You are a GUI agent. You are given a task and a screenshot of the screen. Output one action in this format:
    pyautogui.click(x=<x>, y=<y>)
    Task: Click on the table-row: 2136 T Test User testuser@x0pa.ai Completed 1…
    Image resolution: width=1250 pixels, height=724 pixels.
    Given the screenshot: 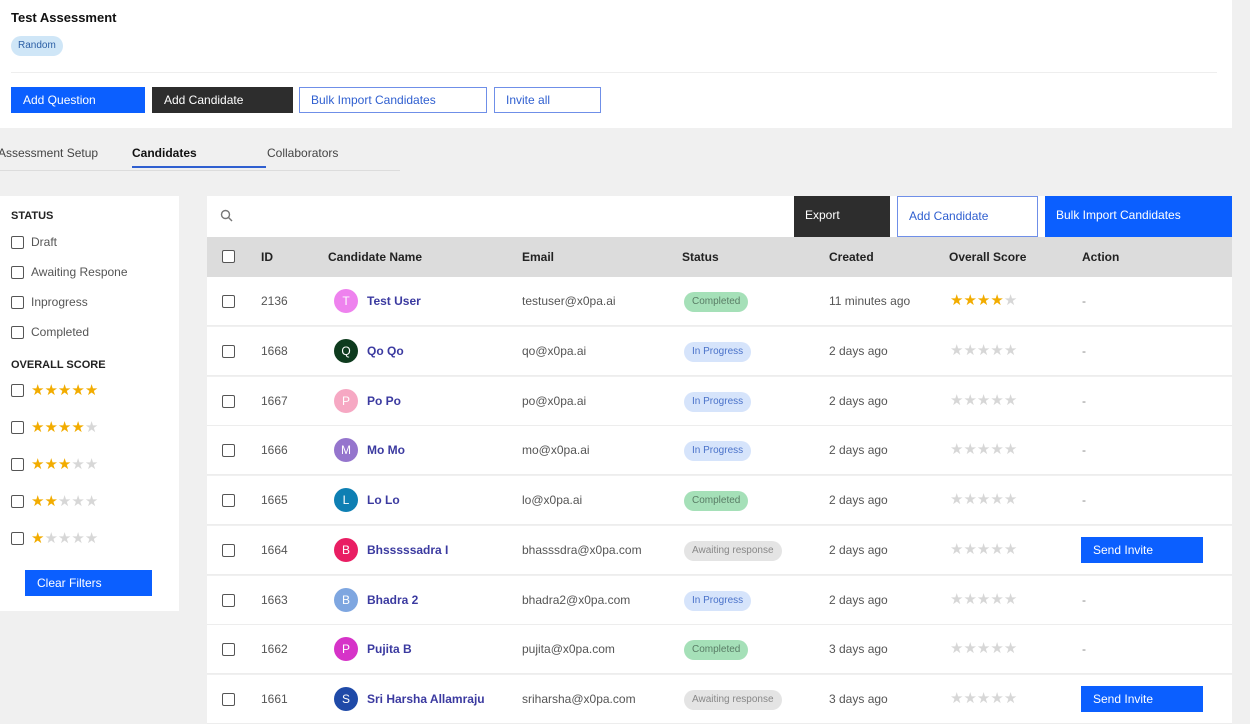 What is the action you would take?
    pyautogui.click(x=719, y=301)
    